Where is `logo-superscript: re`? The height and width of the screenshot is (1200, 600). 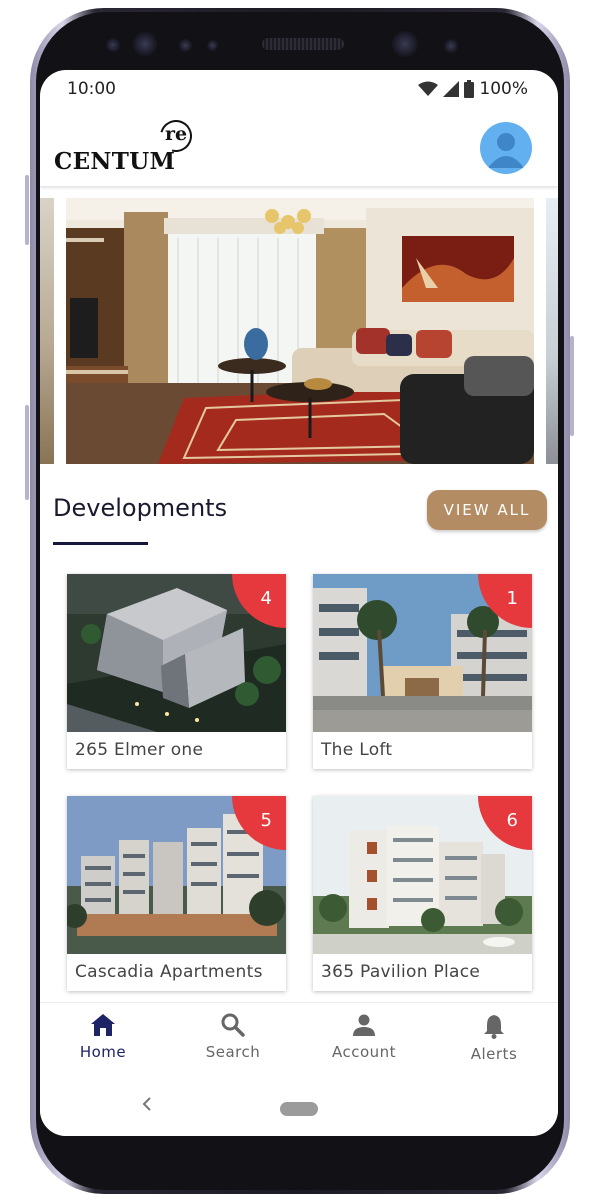
logo-superscript: re is located at coordinates (176, 134).